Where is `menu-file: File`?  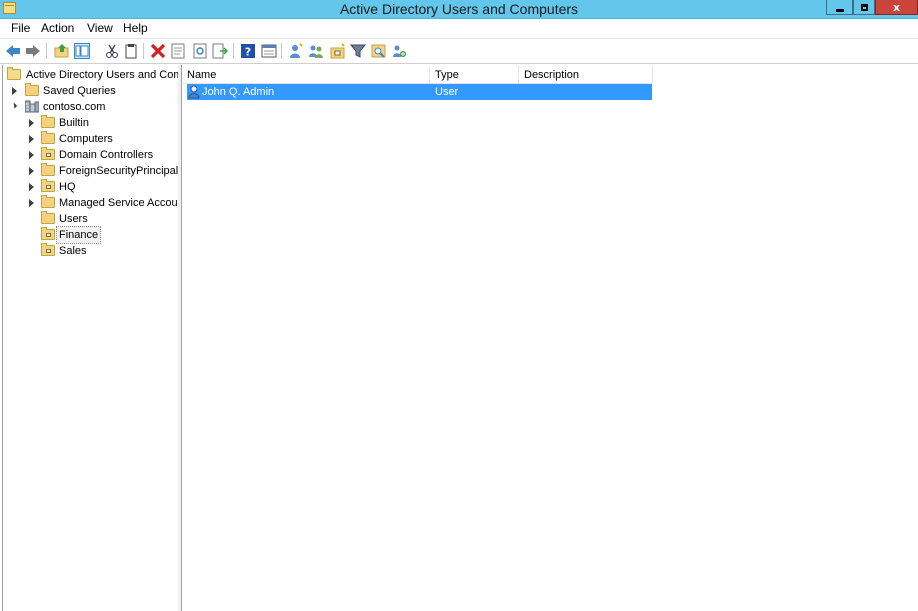 menu-file: File is located at coordinates (20, 28).